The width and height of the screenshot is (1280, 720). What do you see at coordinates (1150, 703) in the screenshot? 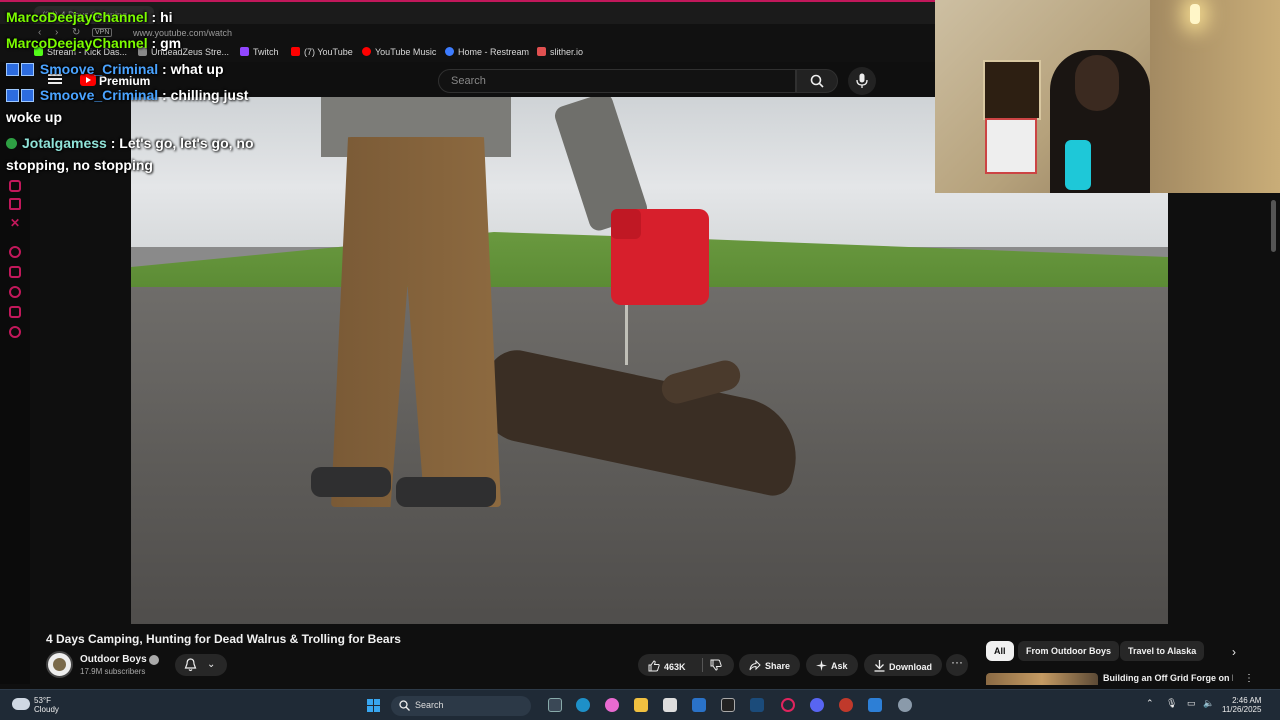
I see `chevron-up-icon: ⌃` at bounding box center [1150, 703].